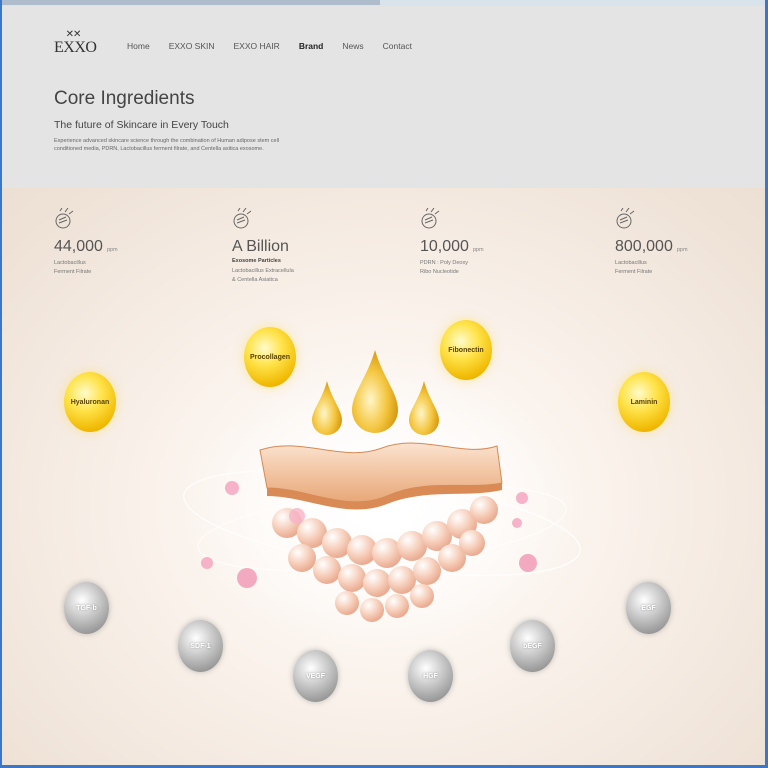  I want to click on growth-factor-tgf-b: TGF-b, so click(86, 608).